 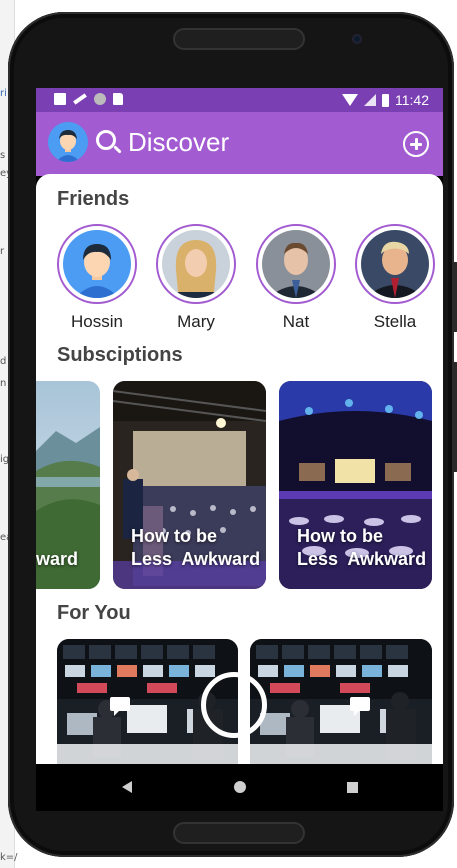 I want to click on profile-avatar, so click(x=68, y=142).